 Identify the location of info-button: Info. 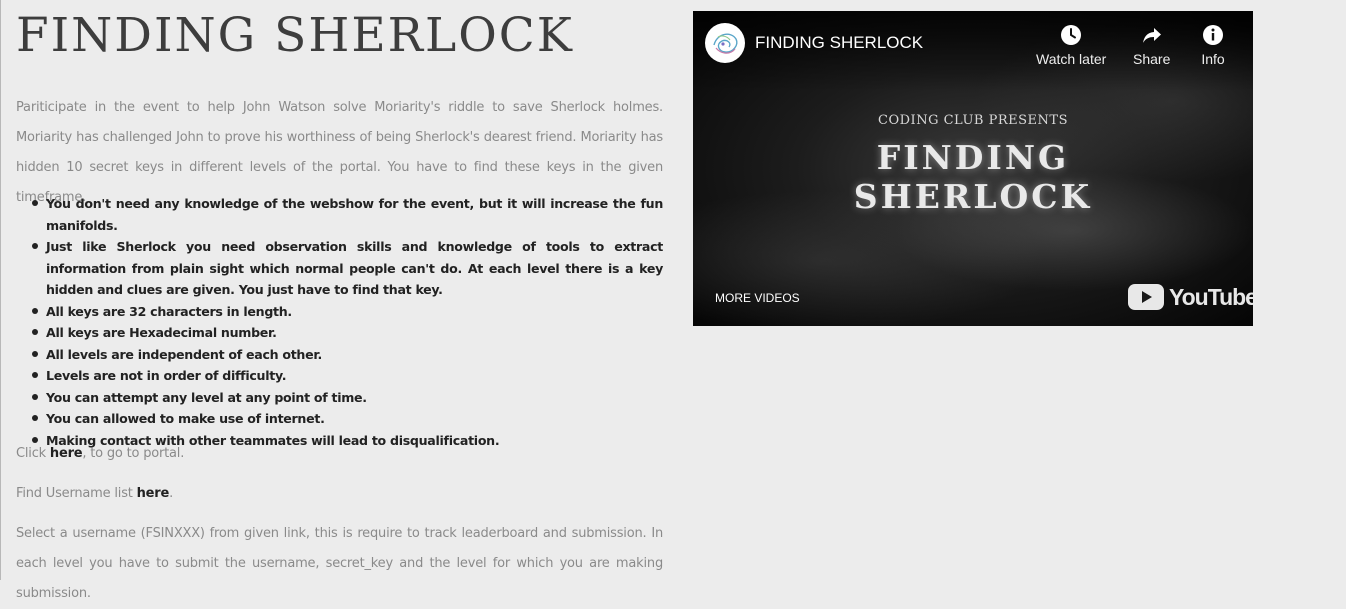
(1213, 45).